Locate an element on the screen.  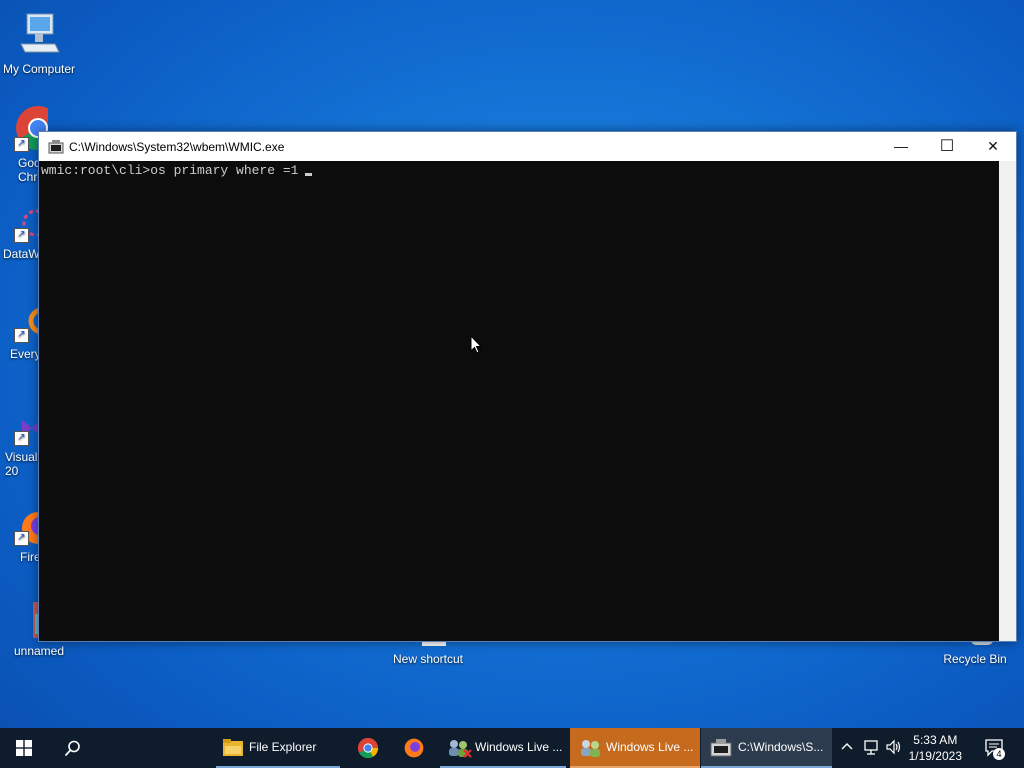
chrome-icon is located at coordinates (368, 748).